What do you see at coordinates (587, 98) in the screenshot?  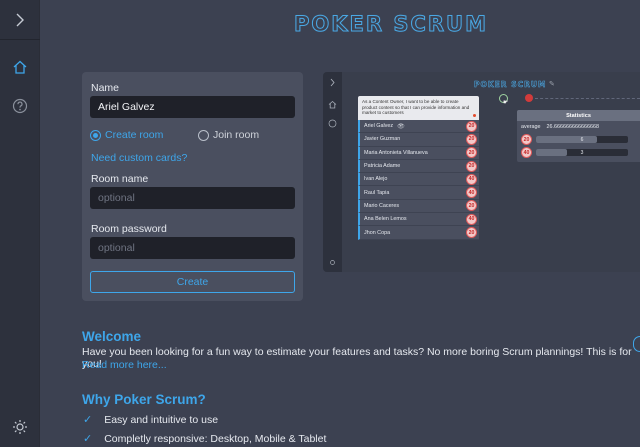 I see `divider` at bounding box center [587, 98].